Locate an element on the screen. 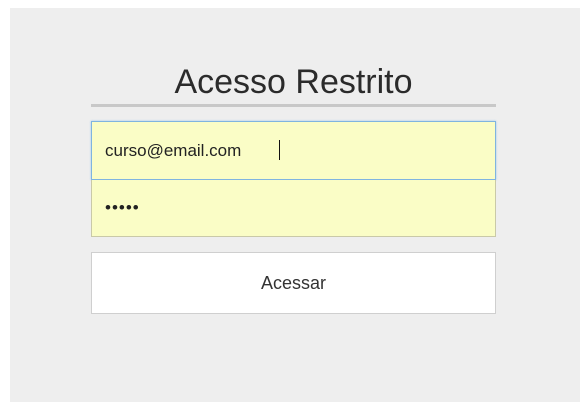  password-field is located at coordinates (293, 208).